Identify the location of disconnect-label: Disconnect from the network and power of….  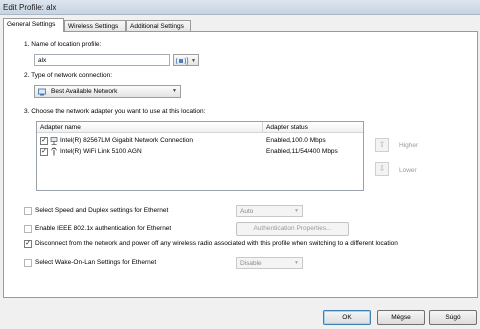
(216, 243).